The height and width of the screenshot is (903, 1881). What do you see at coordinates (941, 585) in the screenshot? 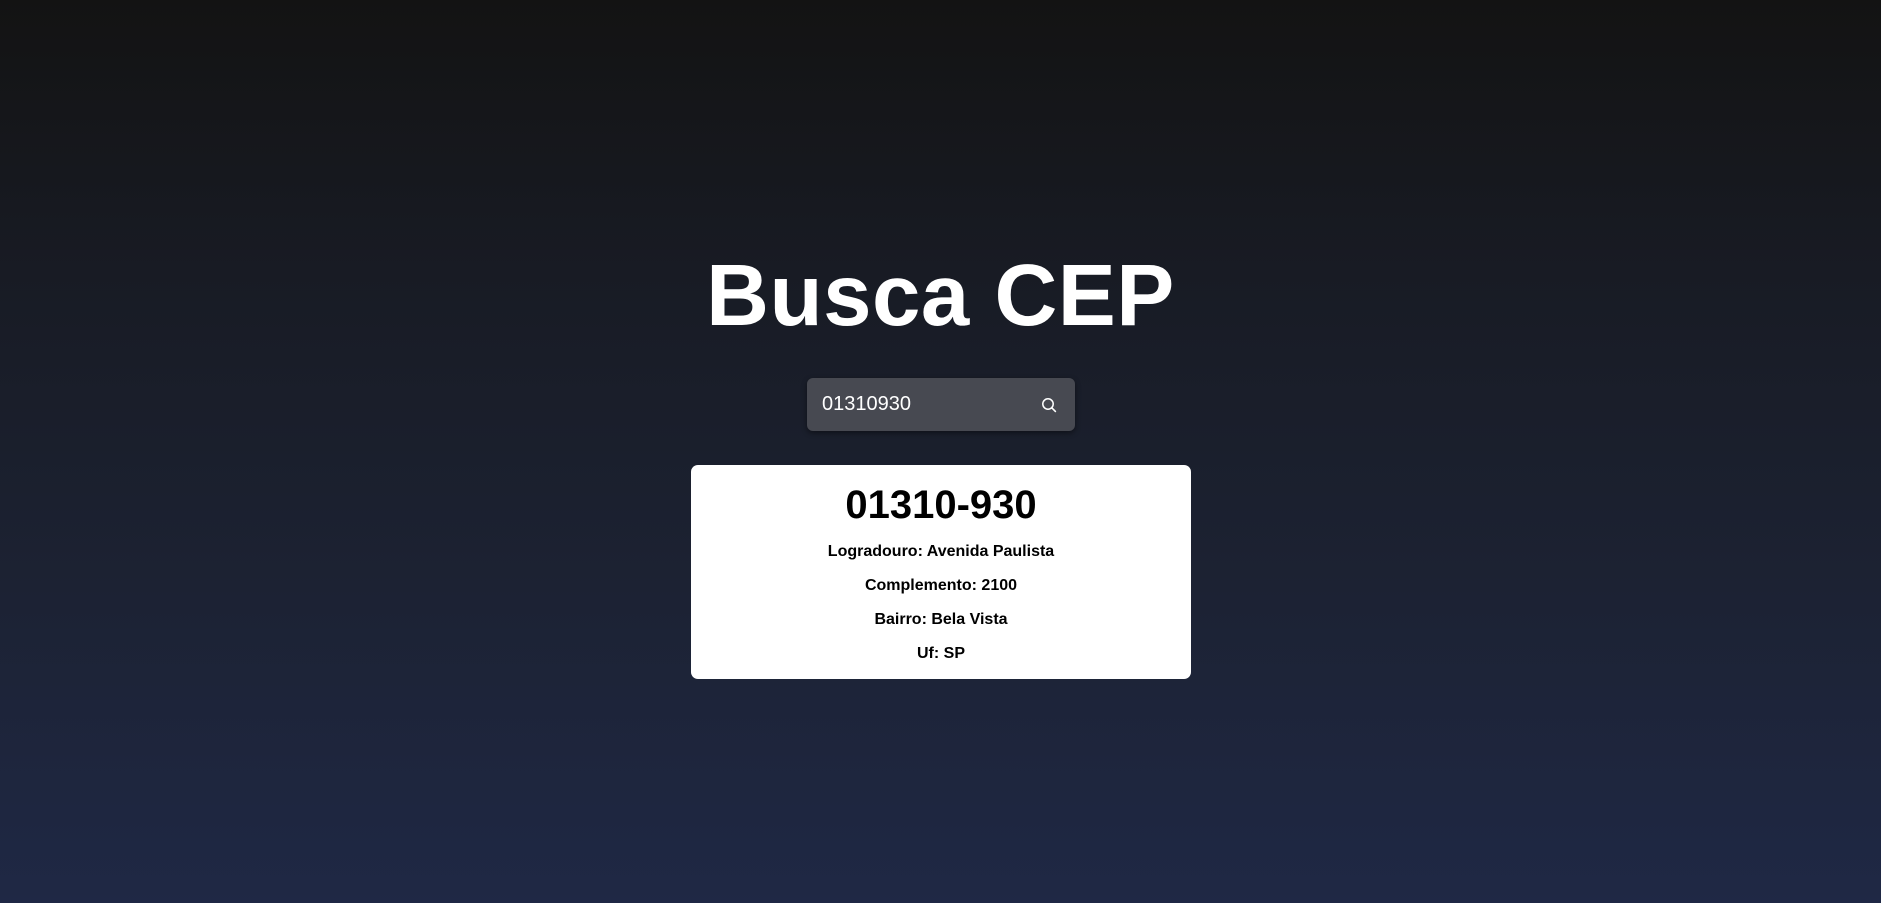
I see `complemento-text: Complemento: 2100` at bounding box center [941, 585].